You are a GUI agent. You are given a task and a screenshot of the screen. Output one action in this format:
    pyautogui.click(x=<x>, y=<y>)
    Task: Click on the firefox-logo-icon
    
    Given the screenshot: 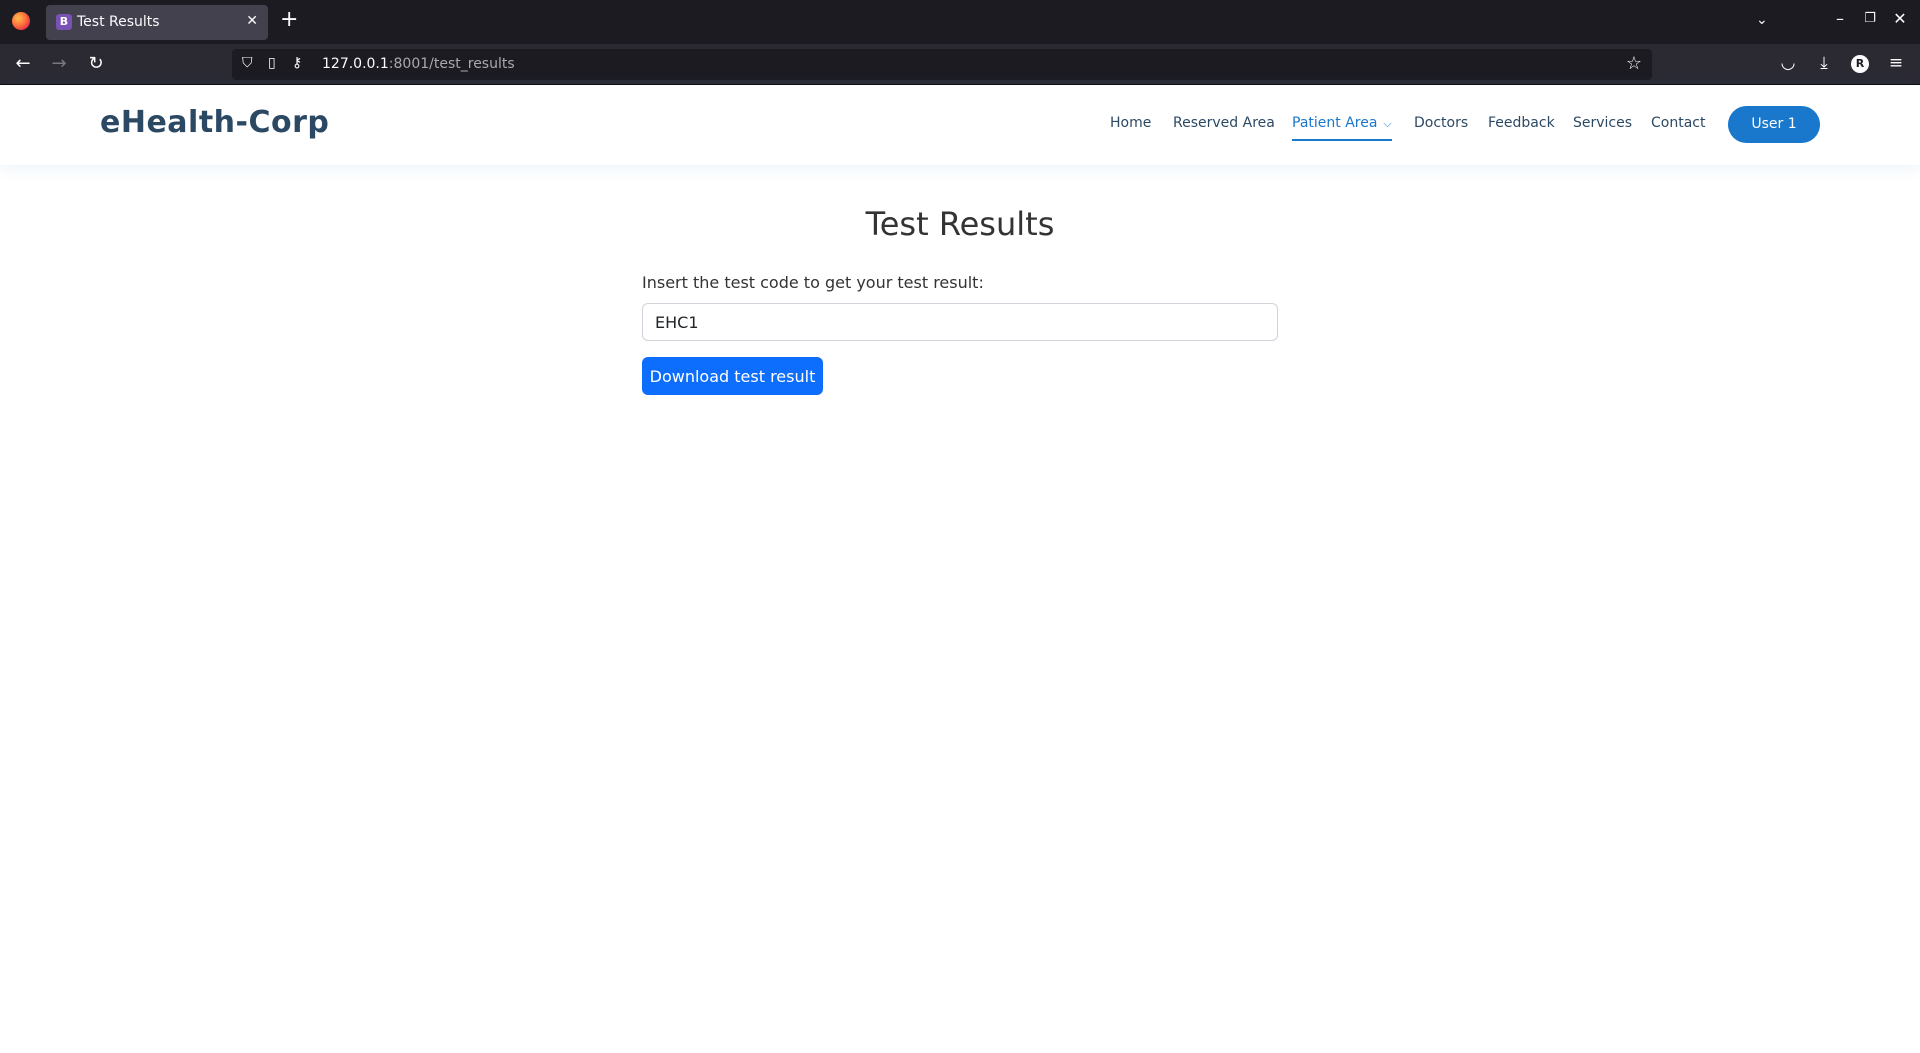 What is the action you would take?
    pyautogui.click(x=21, y=21)
    